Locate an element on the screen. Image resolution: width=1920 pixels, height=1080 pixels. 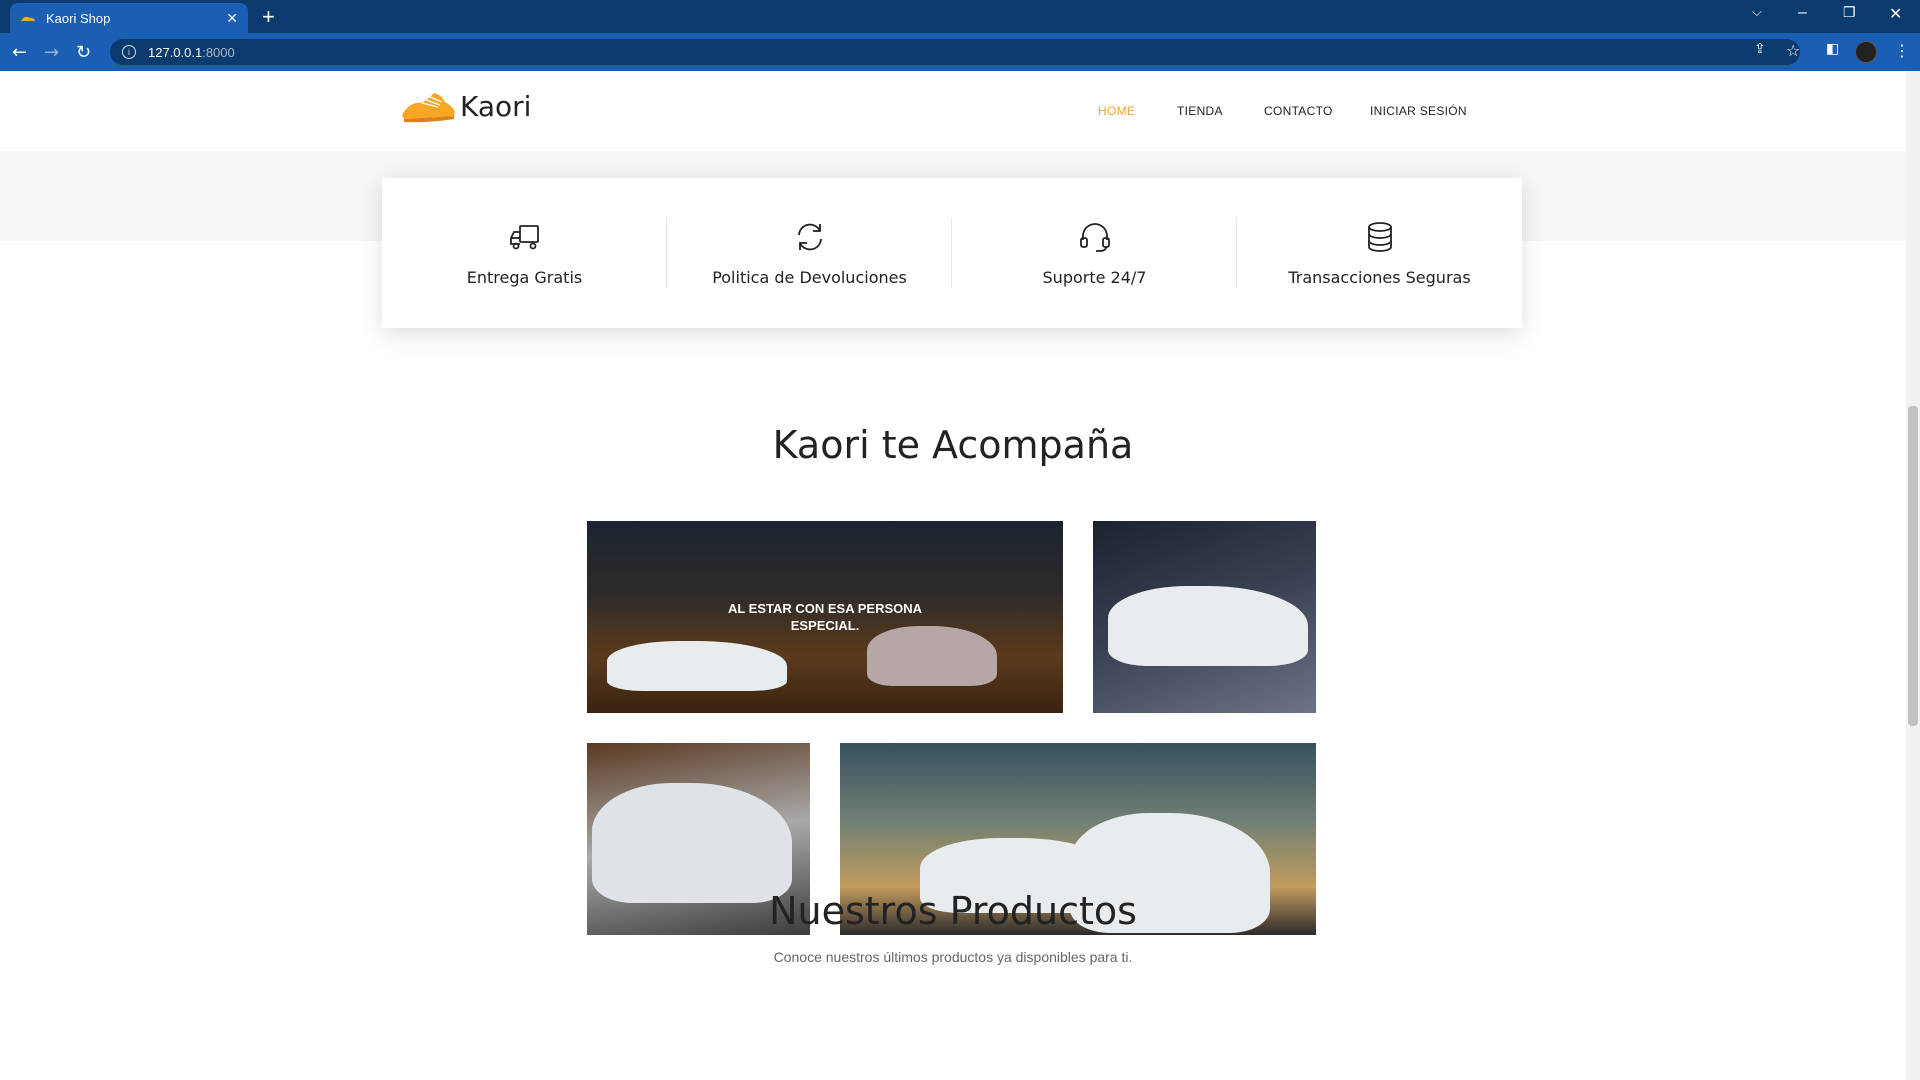
feature-item: Suporte 24/7 is located at coordinates (1094, 253).